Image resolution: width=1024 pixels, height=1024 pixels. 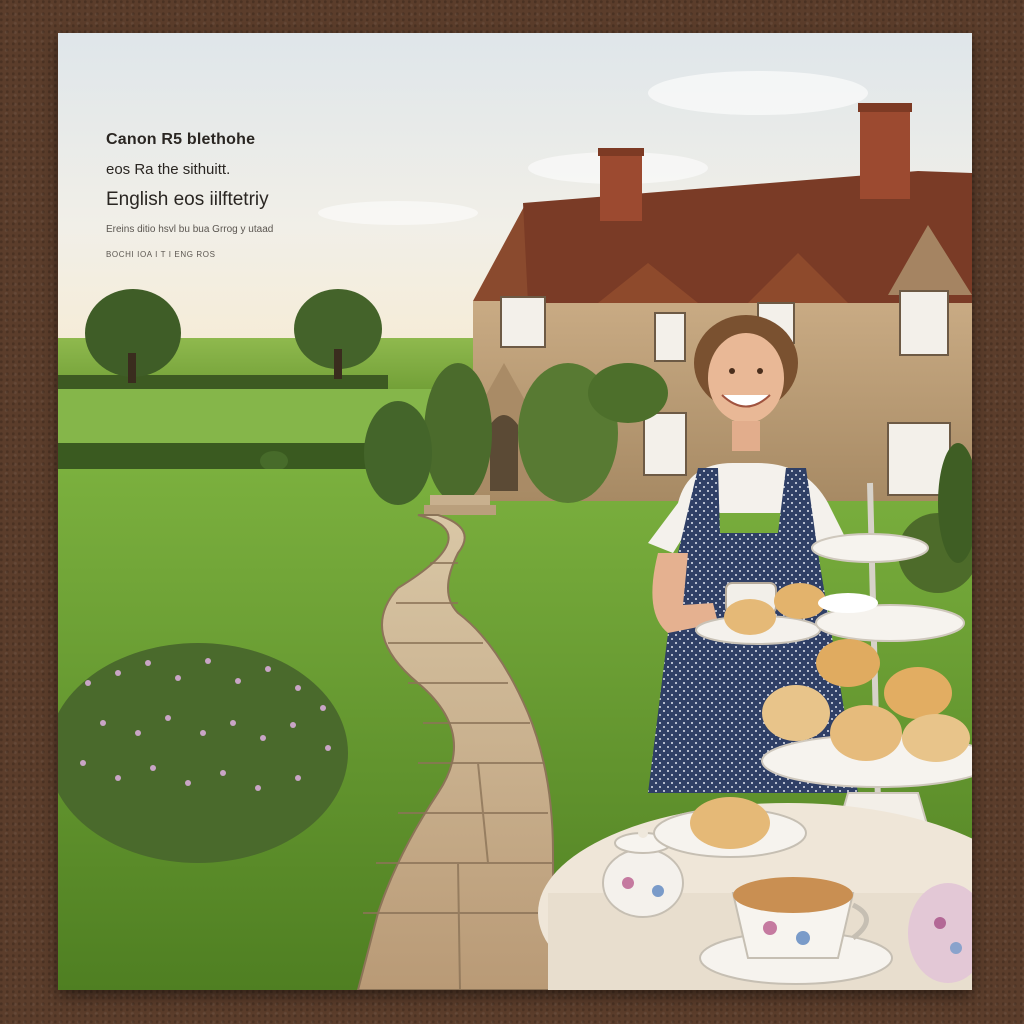 What do you see at coordinates (161, 254) in the screenshot?
I see `caption-credit-line: BOCHI IOA I T I ENG ROS` at bounding box center [161, 254].